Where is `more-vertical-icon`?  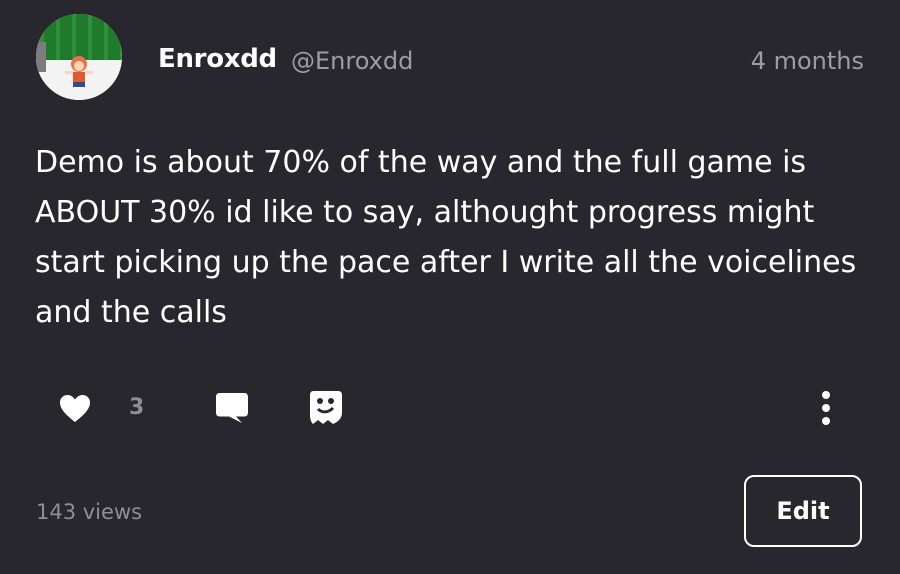 more-vertical-icon is located at coordinates (826, 409).